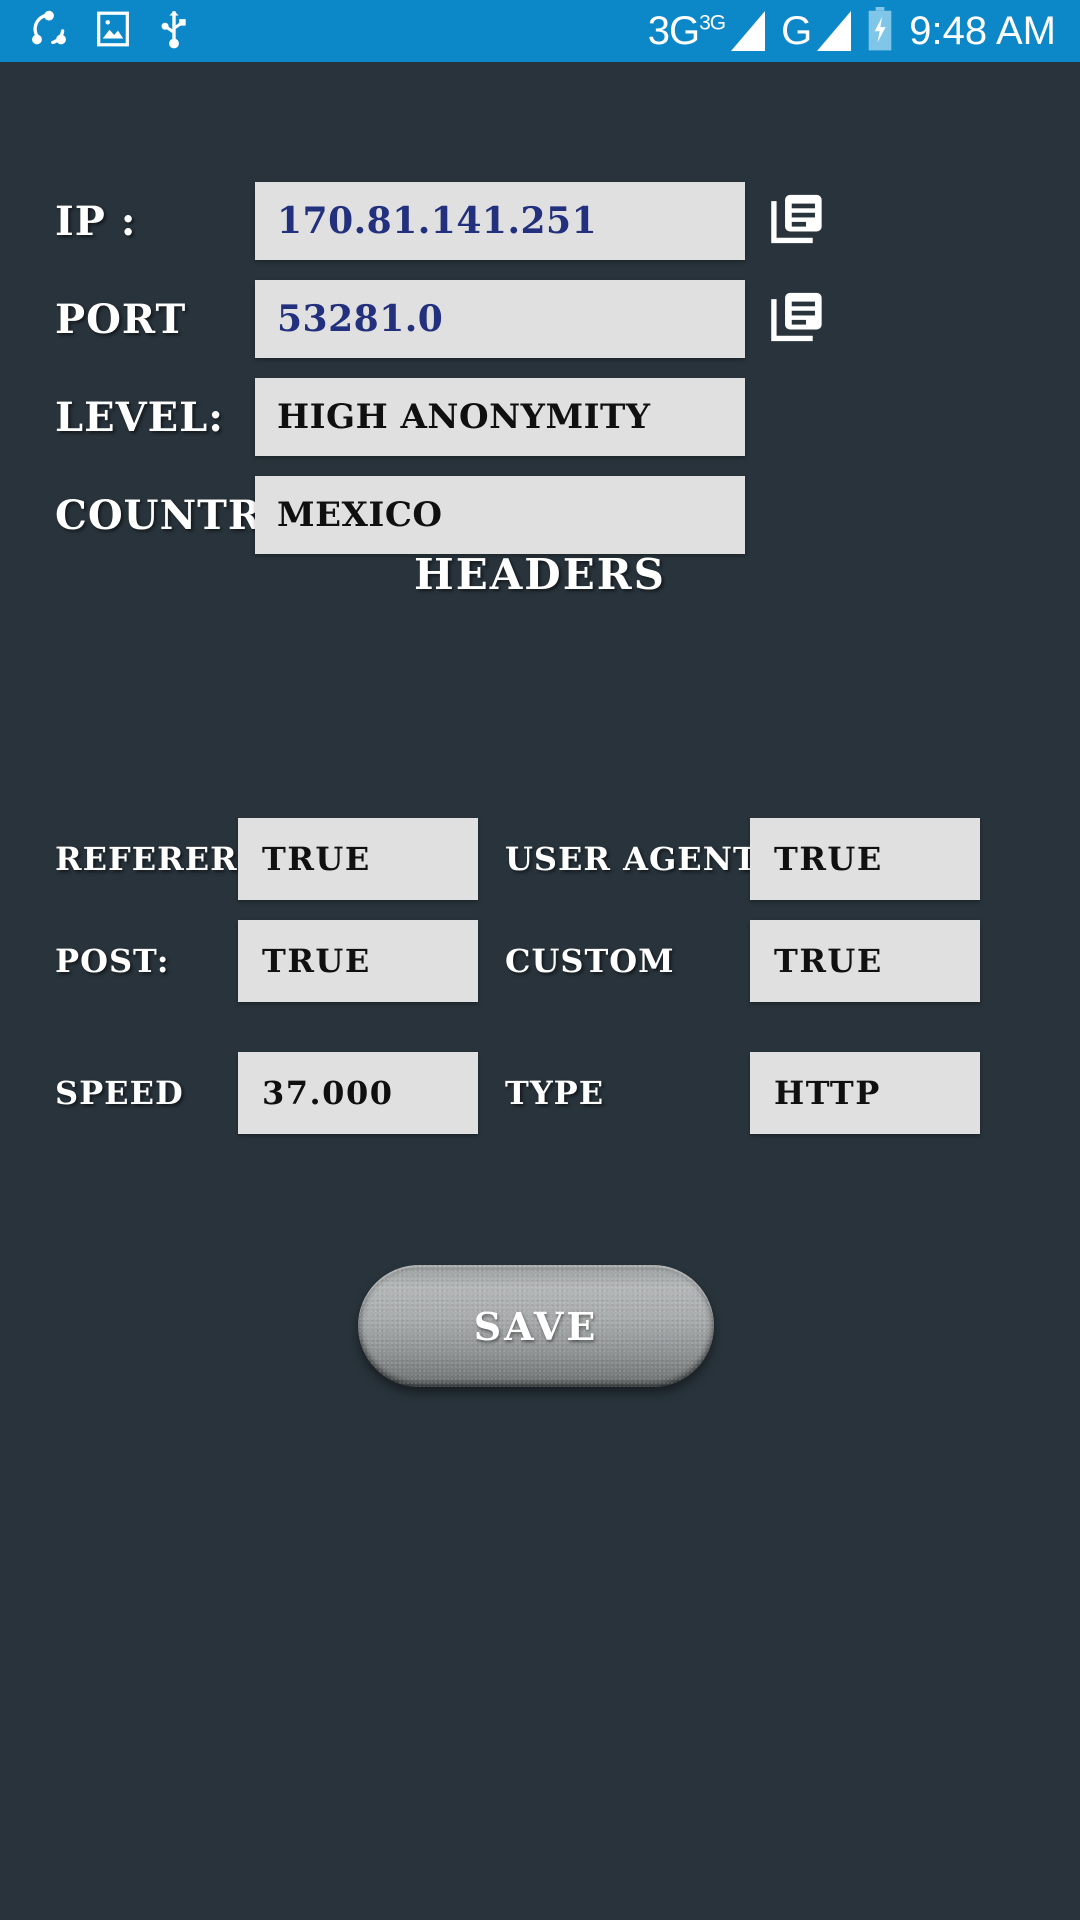 Image resolution: width=1080 pixels, height=1920 pixels. Describe the element at coordinates (146, 859) in the screenshot. I see `referer-label: REFERER` at that location.